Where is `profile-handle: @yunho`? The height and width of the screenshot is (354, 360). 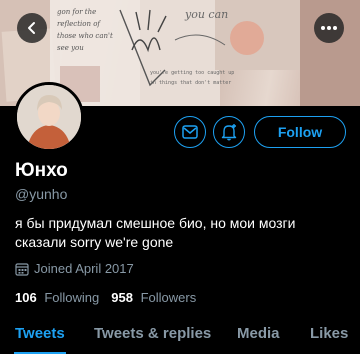
profile-handle: @yunho is located at coordinates (41, 194).